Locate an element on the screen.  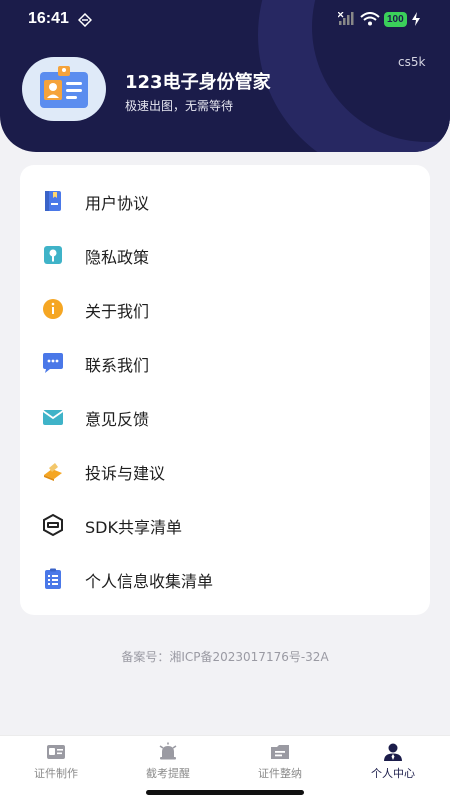
status-time: 16:41 is located at coordinates (48, 18).